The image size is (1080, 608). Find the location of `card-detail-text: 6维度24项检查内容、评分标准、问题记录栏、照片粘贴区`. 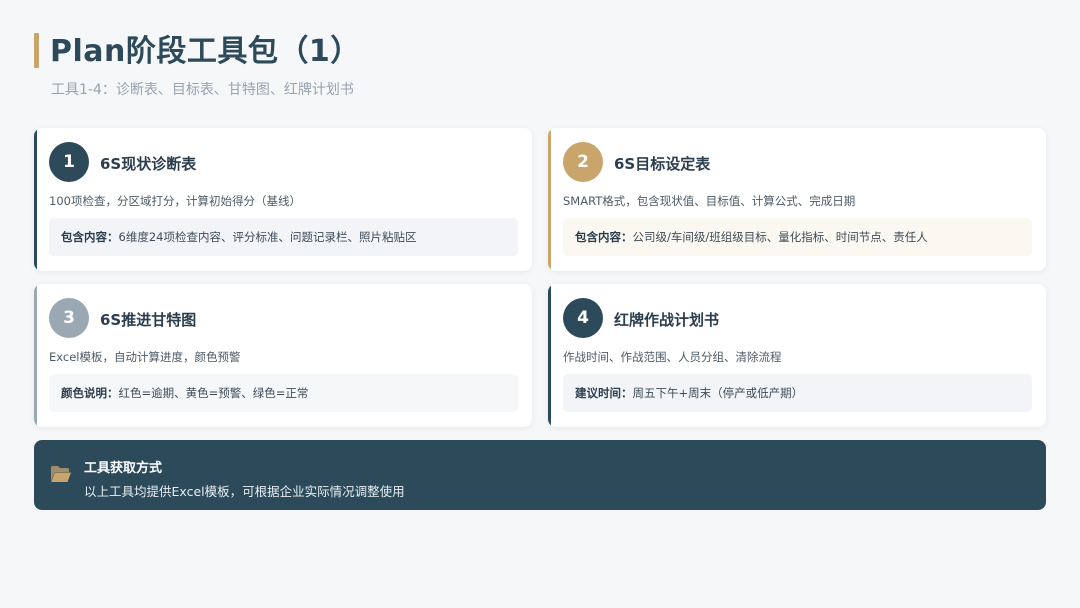

card-detail-text: 6维度24项检查内容、评分标准、问题记录栏、照片粘贴区 is located at coordinates (267, 237).